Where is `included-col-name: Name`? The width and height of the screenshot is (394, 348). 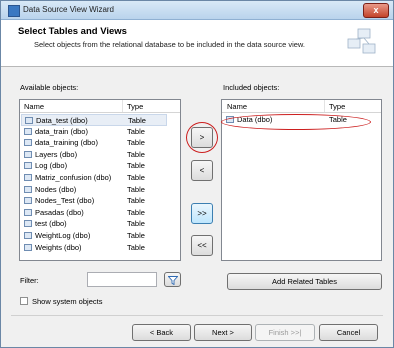 included-col-name: Name is located at coordinates (237, 106).